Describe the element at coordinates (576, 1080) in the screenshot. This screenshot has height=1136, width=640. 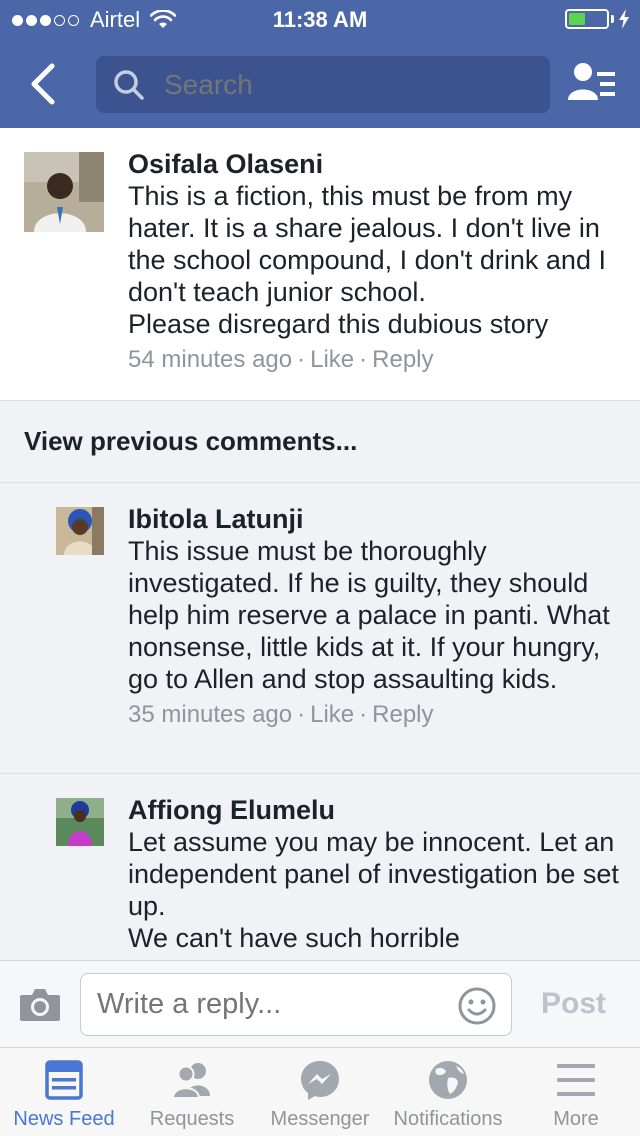
I see `menu-icon` at that location.